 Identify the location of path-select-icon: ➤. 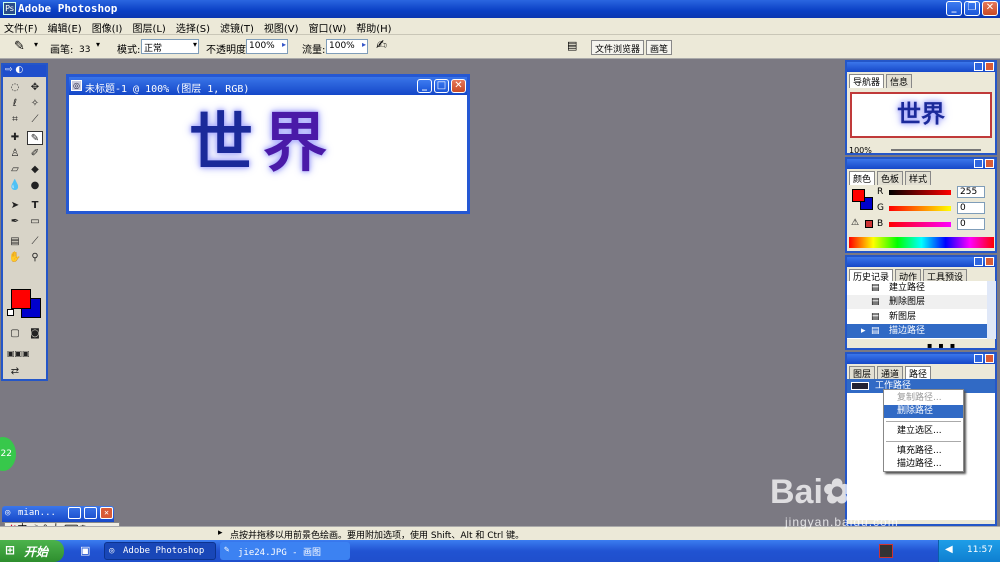
(15, 206).